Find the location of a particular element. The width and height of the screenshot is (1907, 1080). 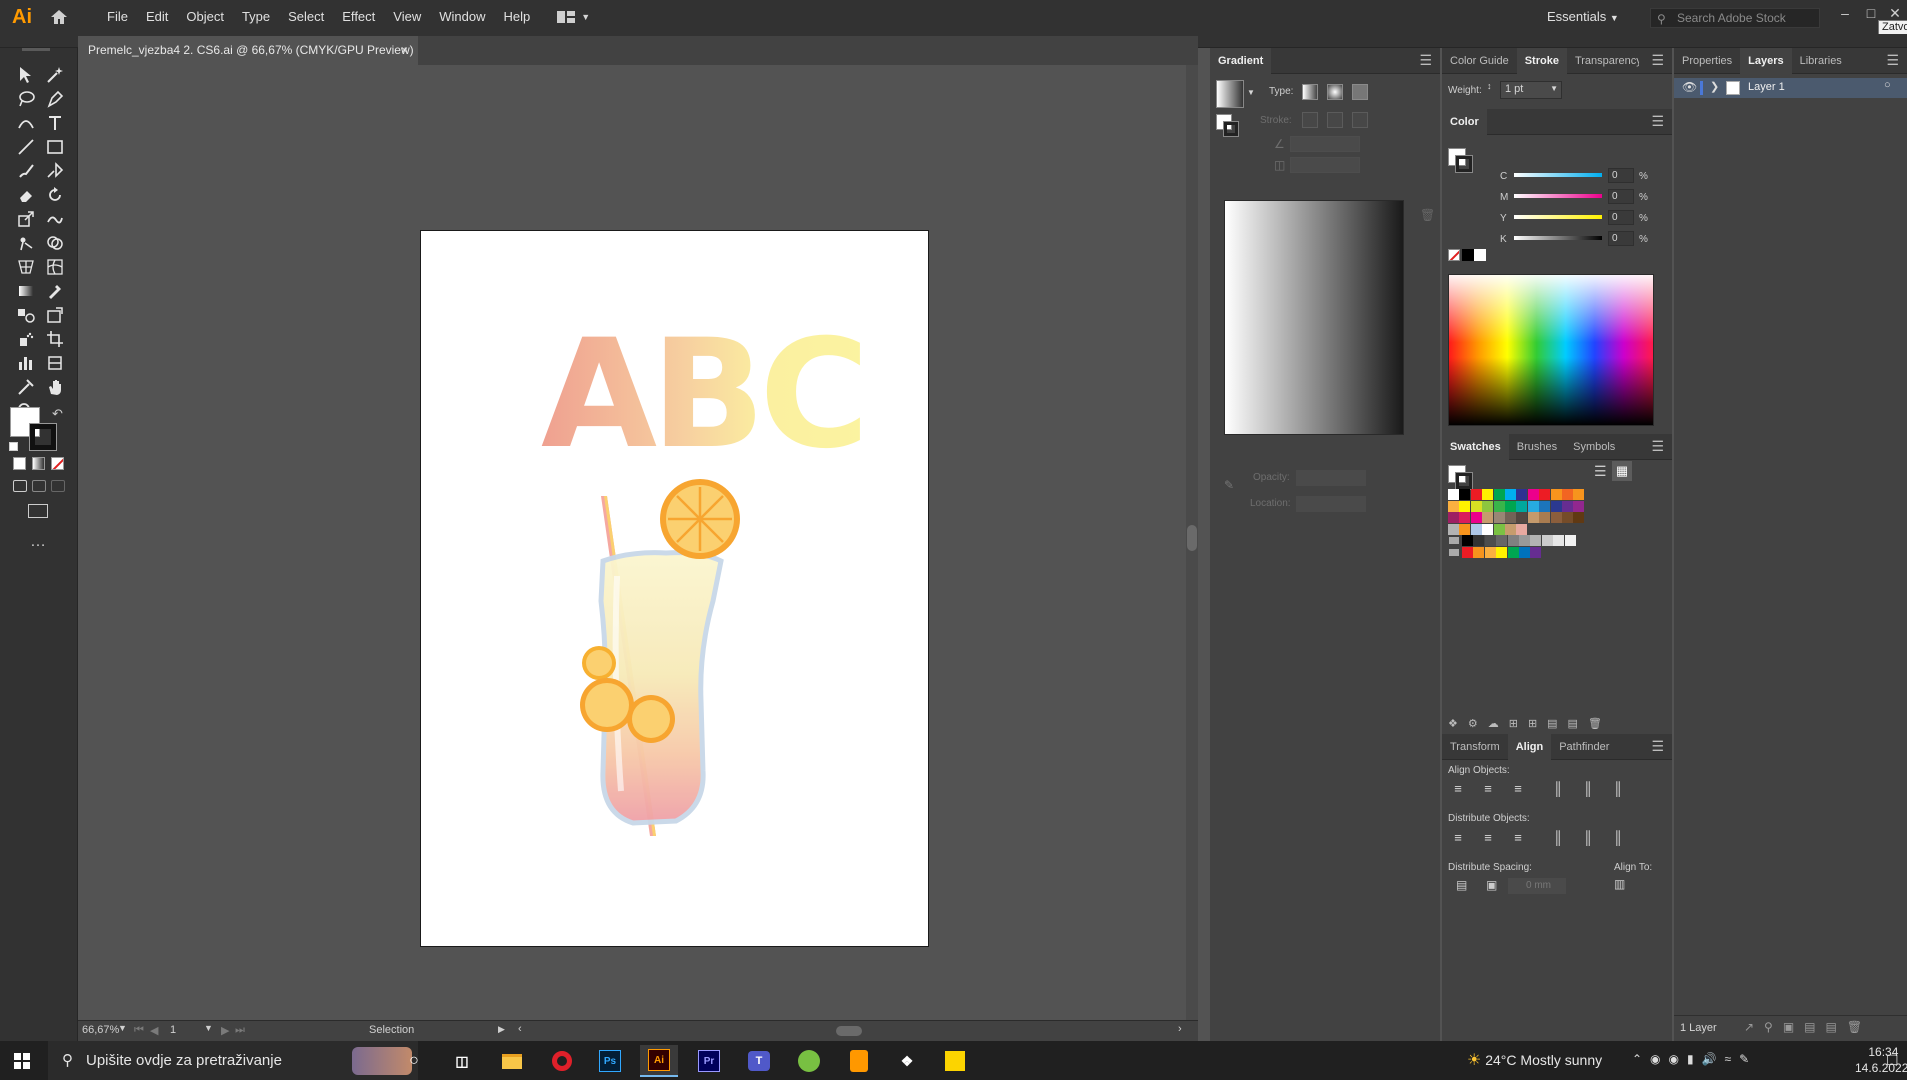

mesh-tool-icon is located at coordinates (55, 267).